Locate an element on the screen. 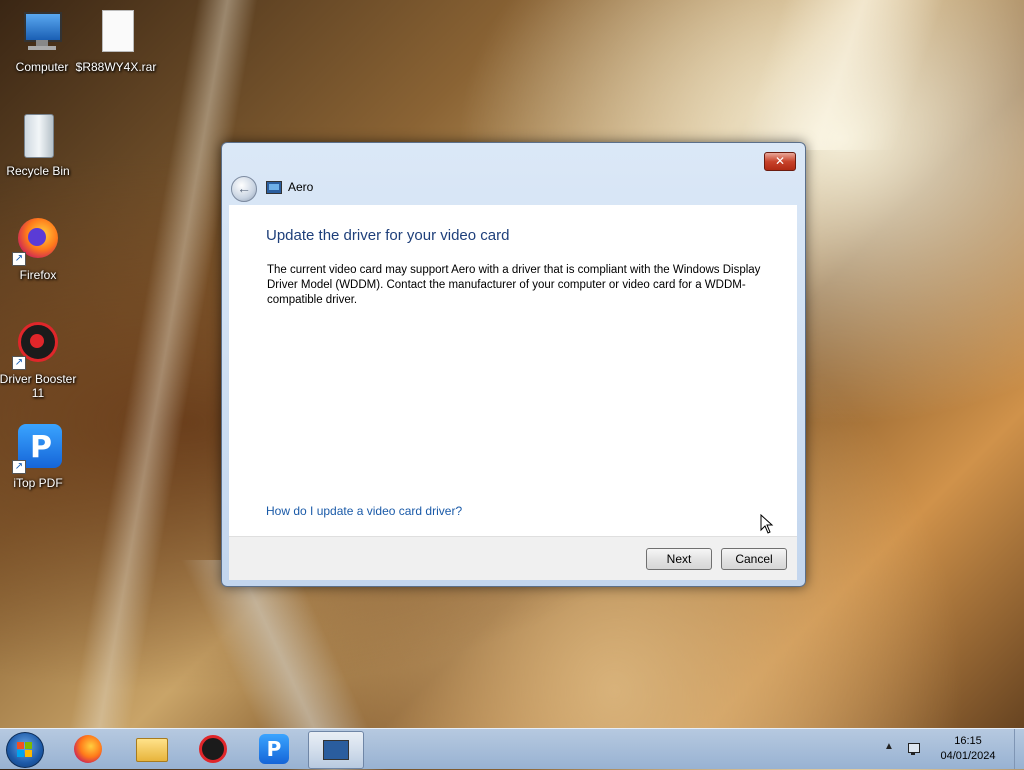  desktop-icon-firefox: ↗ Firefox is located at coordinates (40, 249).